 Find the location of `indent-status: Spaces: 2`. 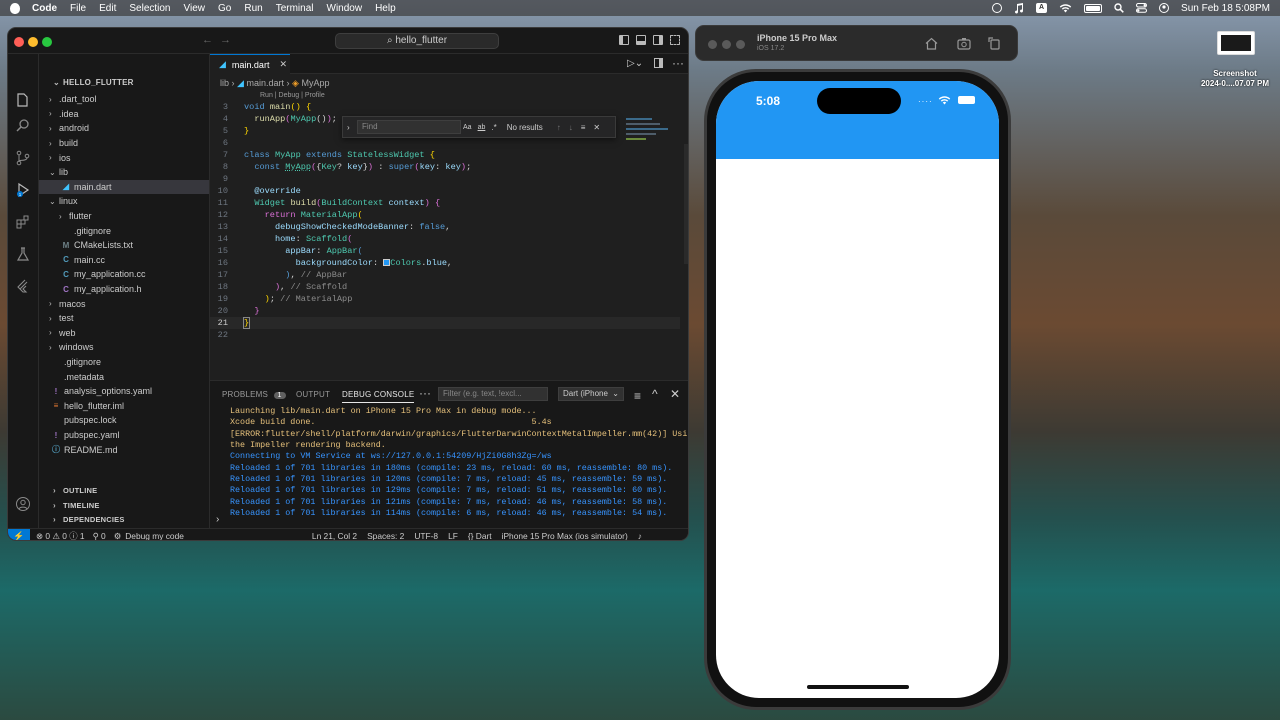

indent-status: Spaces: 2 is located at coordinates (385, 536).